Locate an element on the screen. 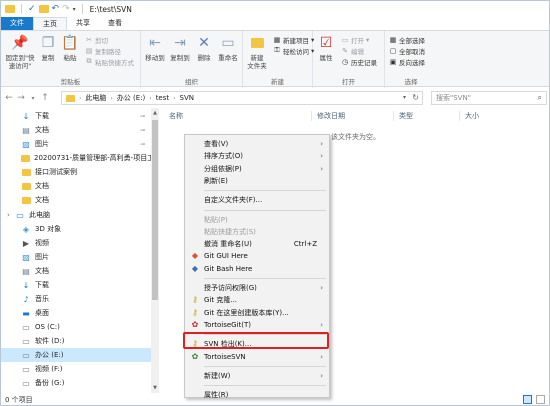 This screenshot has width=550, height=406. cut-label: 剪切 is located at coordinates (101, 40).